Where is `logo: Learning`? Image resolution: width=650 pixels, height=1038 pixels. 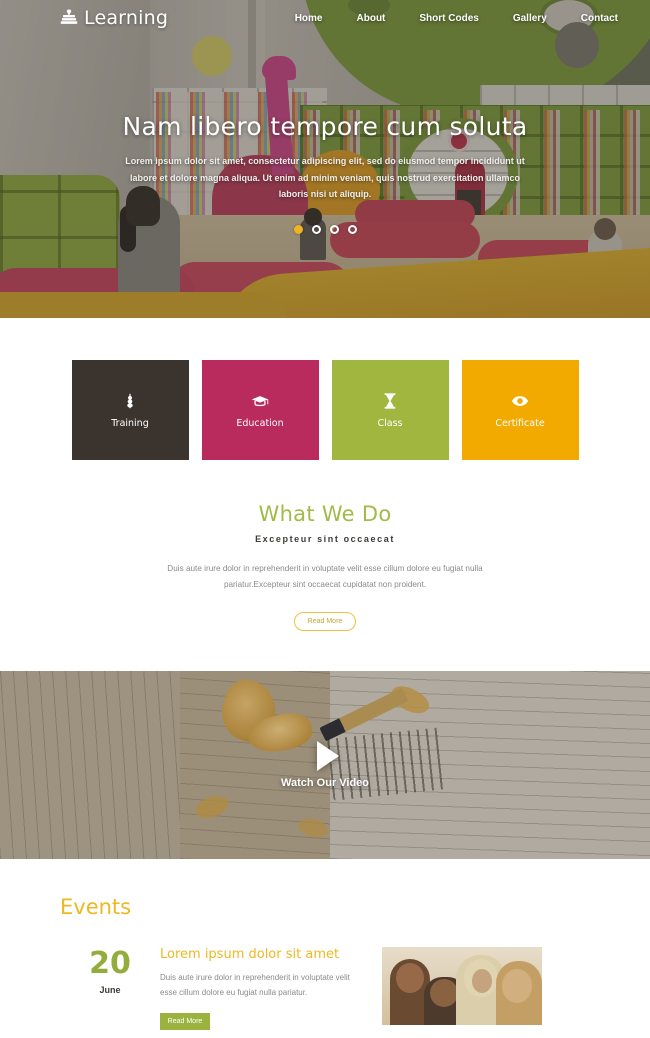 logo: Learning is located at coordinates (114, 18).